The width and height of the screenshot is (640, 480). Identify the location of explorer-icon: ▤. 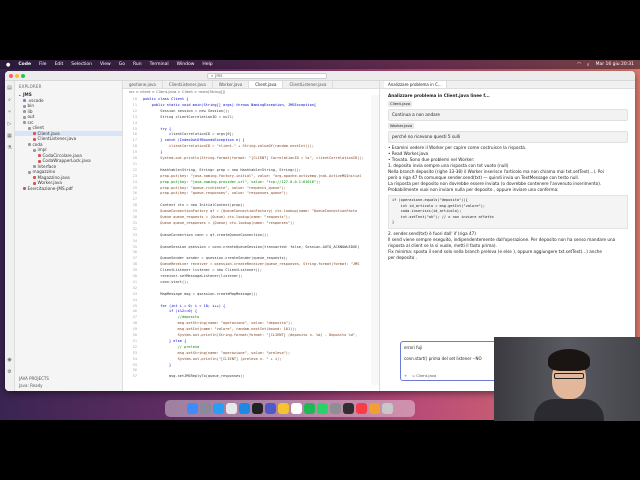
(9, 88).